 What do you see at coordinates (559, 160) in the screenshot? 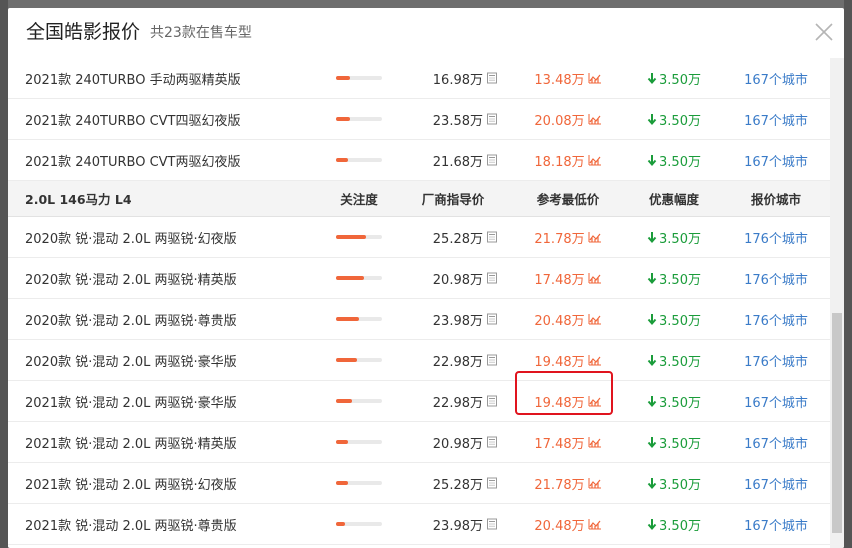
I see `lowest-price-value: 18.18万` at bounding box center [559, 160].